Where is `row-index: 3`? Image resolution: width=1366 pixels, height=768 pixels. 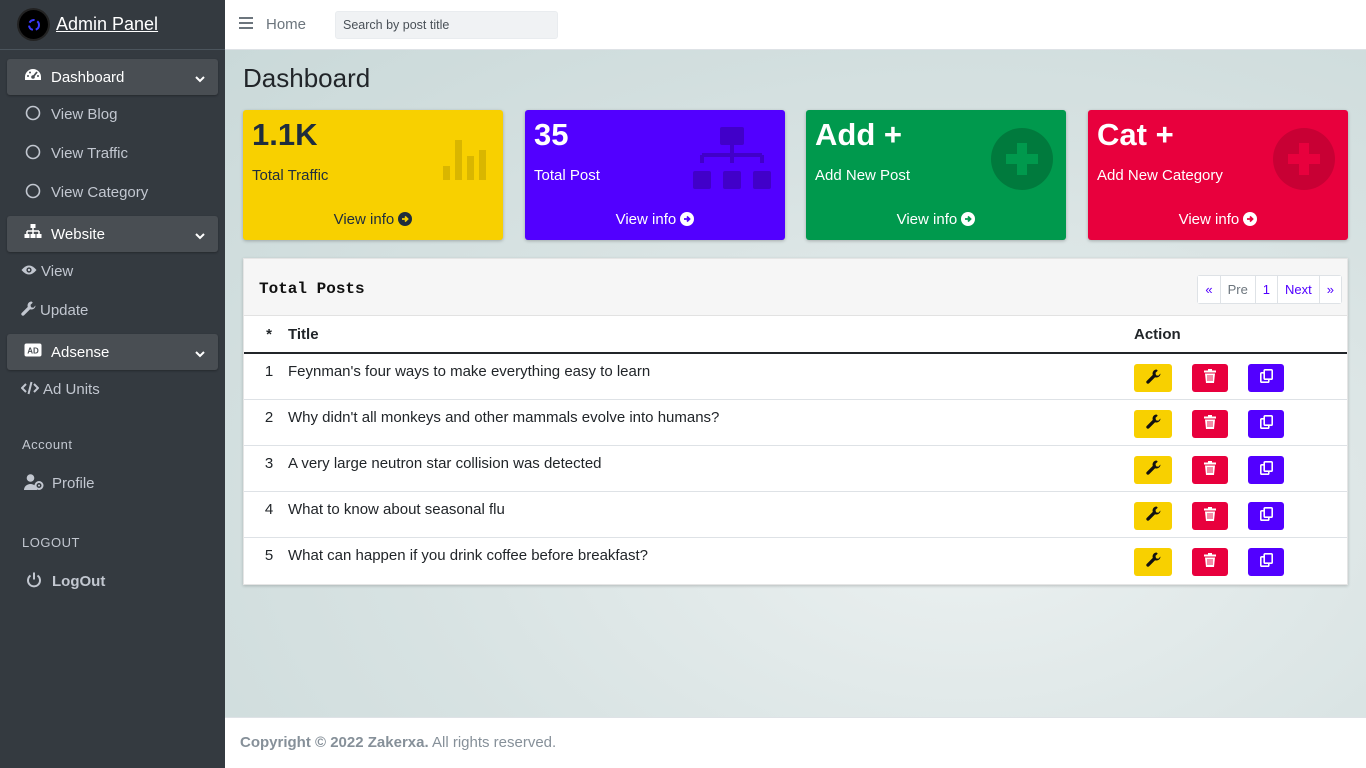 row-index: 3 is located at coordinates (266, 467).